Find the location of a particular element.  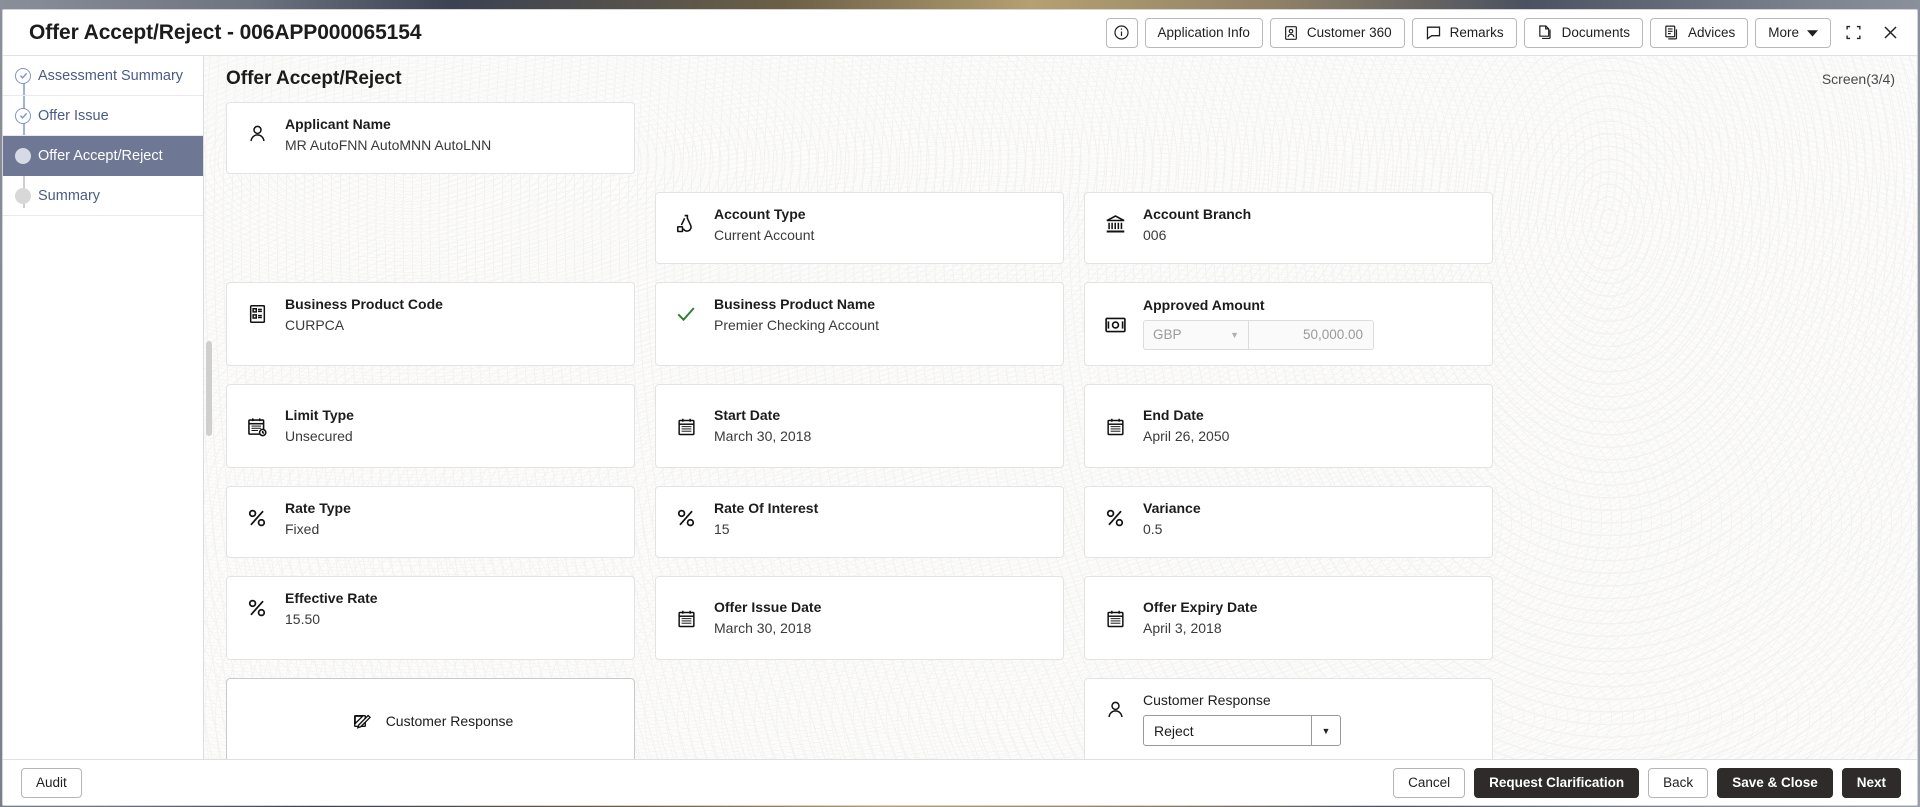

card-label: Business Product Code is located at coordinates (364, 304).